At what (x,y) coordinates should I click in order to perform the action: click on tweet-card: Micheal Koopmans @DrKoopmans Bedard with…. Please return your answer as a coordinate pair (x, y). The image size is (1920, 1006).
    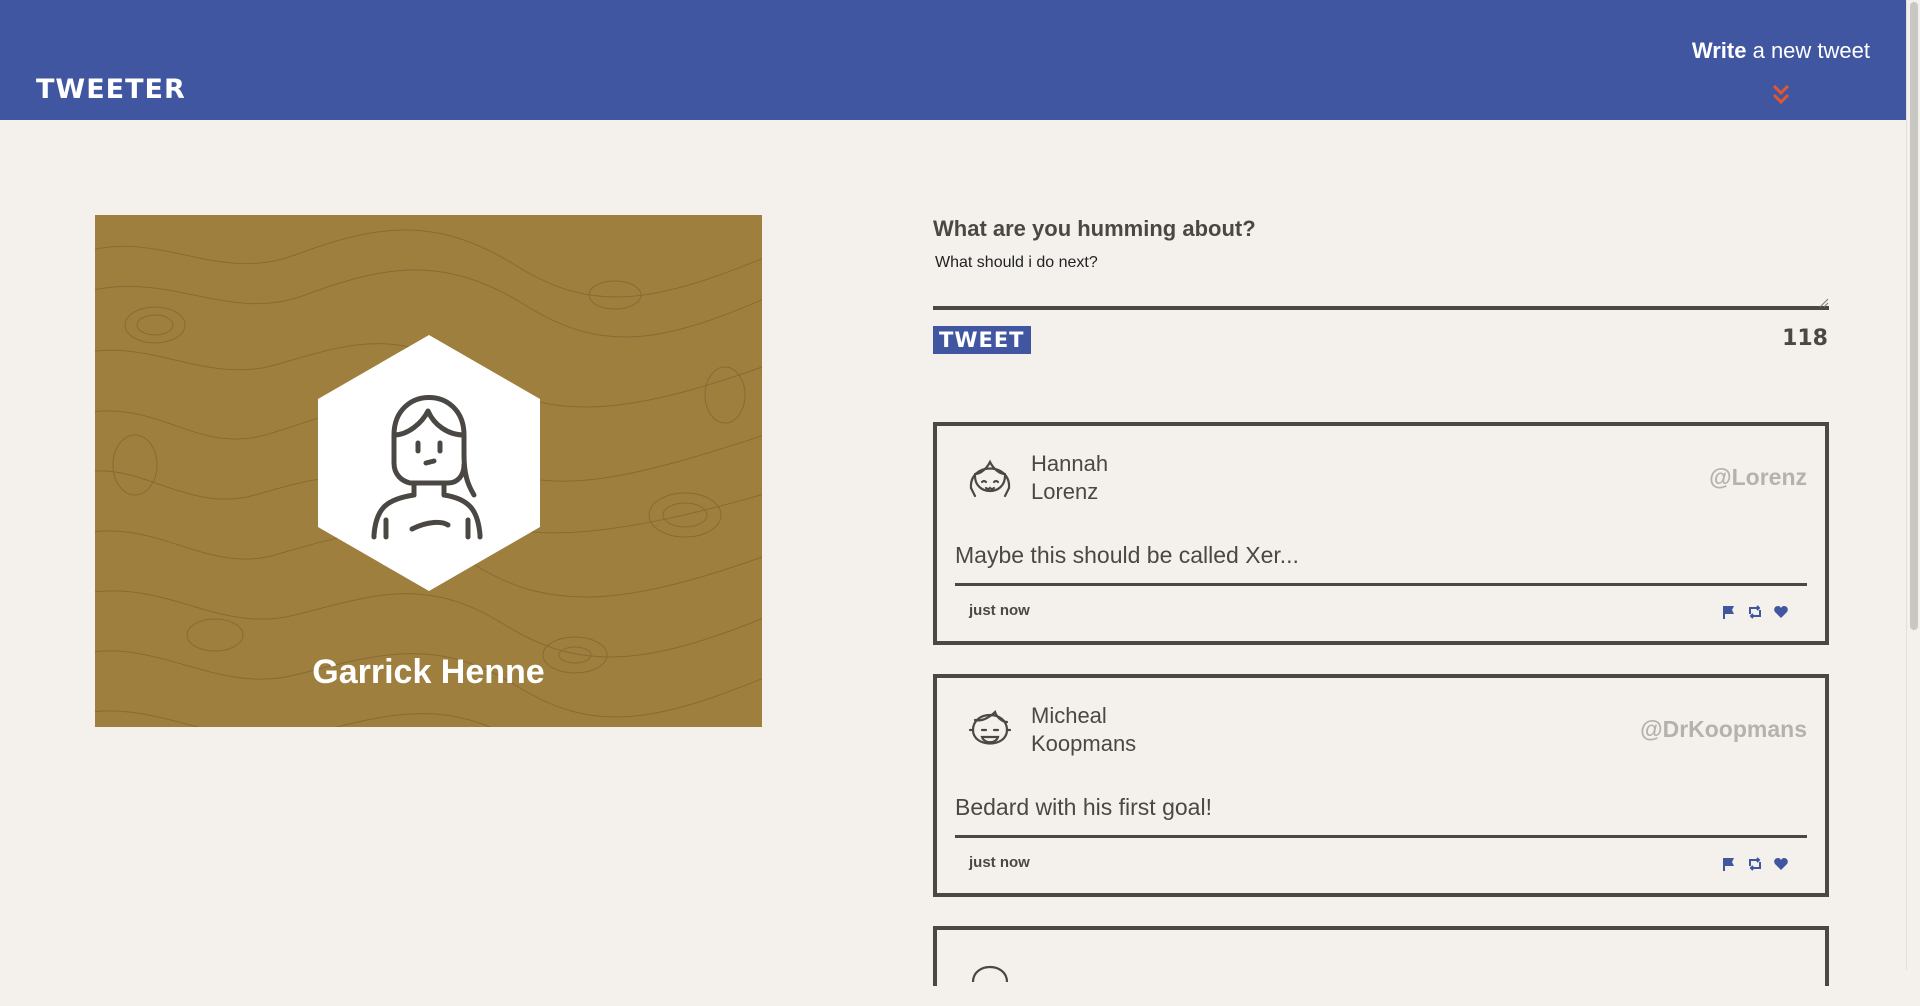
    Looking at the image, I should click on (1381, 785).